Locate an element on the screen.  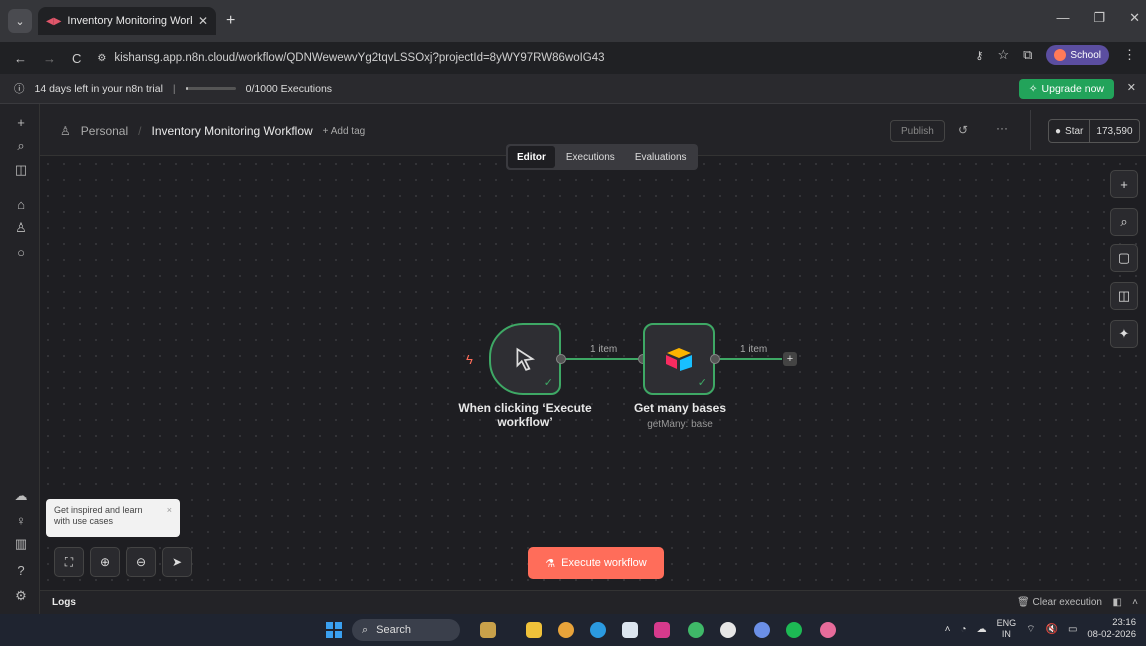
ai-sparkle-icon: ✦ is located at coordinates (1124, 334).